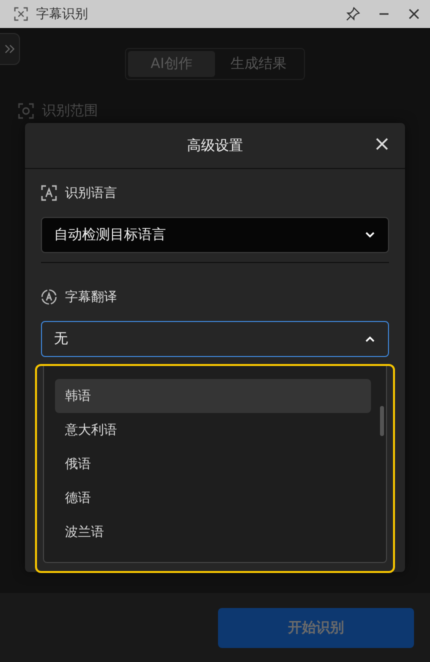 The height and width of the screenshot is (662, 430). I want to click on expand-sidebar-button, so click(10, 49).